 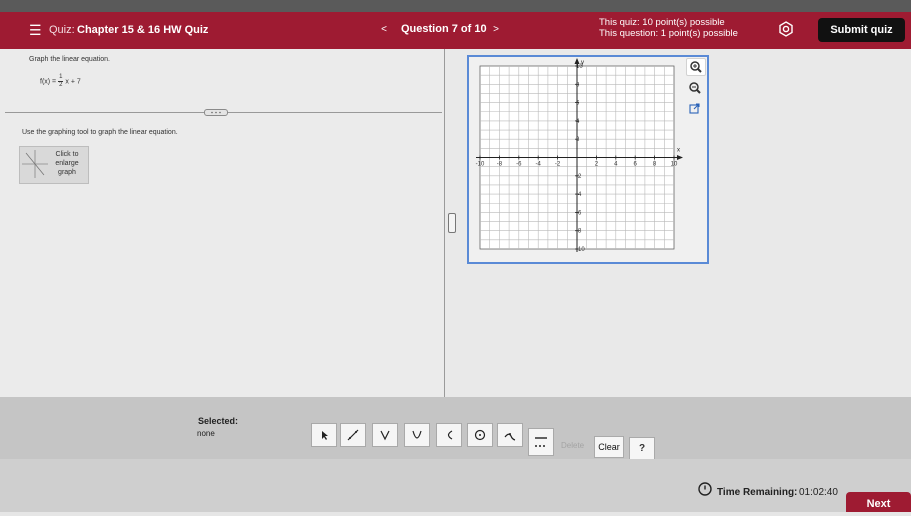 I want to click on curve-icon, so click(x=510, y=437).